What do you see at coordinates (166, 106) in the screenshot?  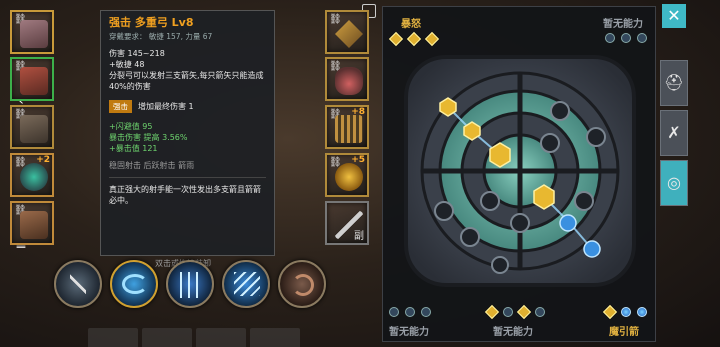 I see `strike-value: 增加最终伤害 1` at bounding box center [166, 106].